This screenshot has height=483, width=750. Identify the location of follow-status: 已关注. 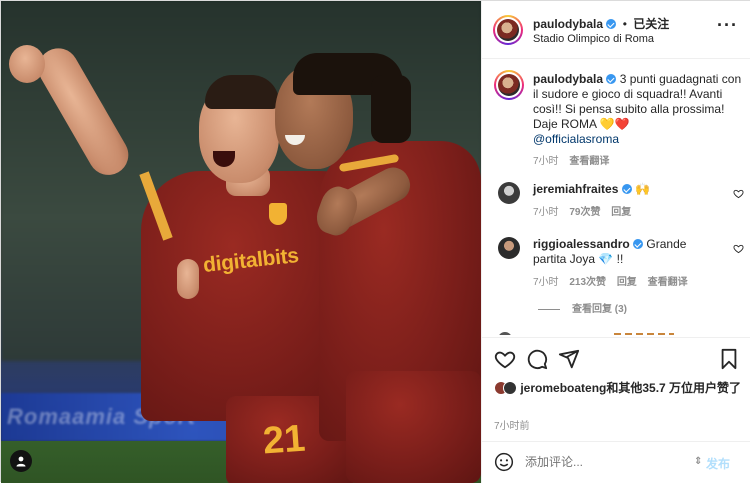
(651, 24).